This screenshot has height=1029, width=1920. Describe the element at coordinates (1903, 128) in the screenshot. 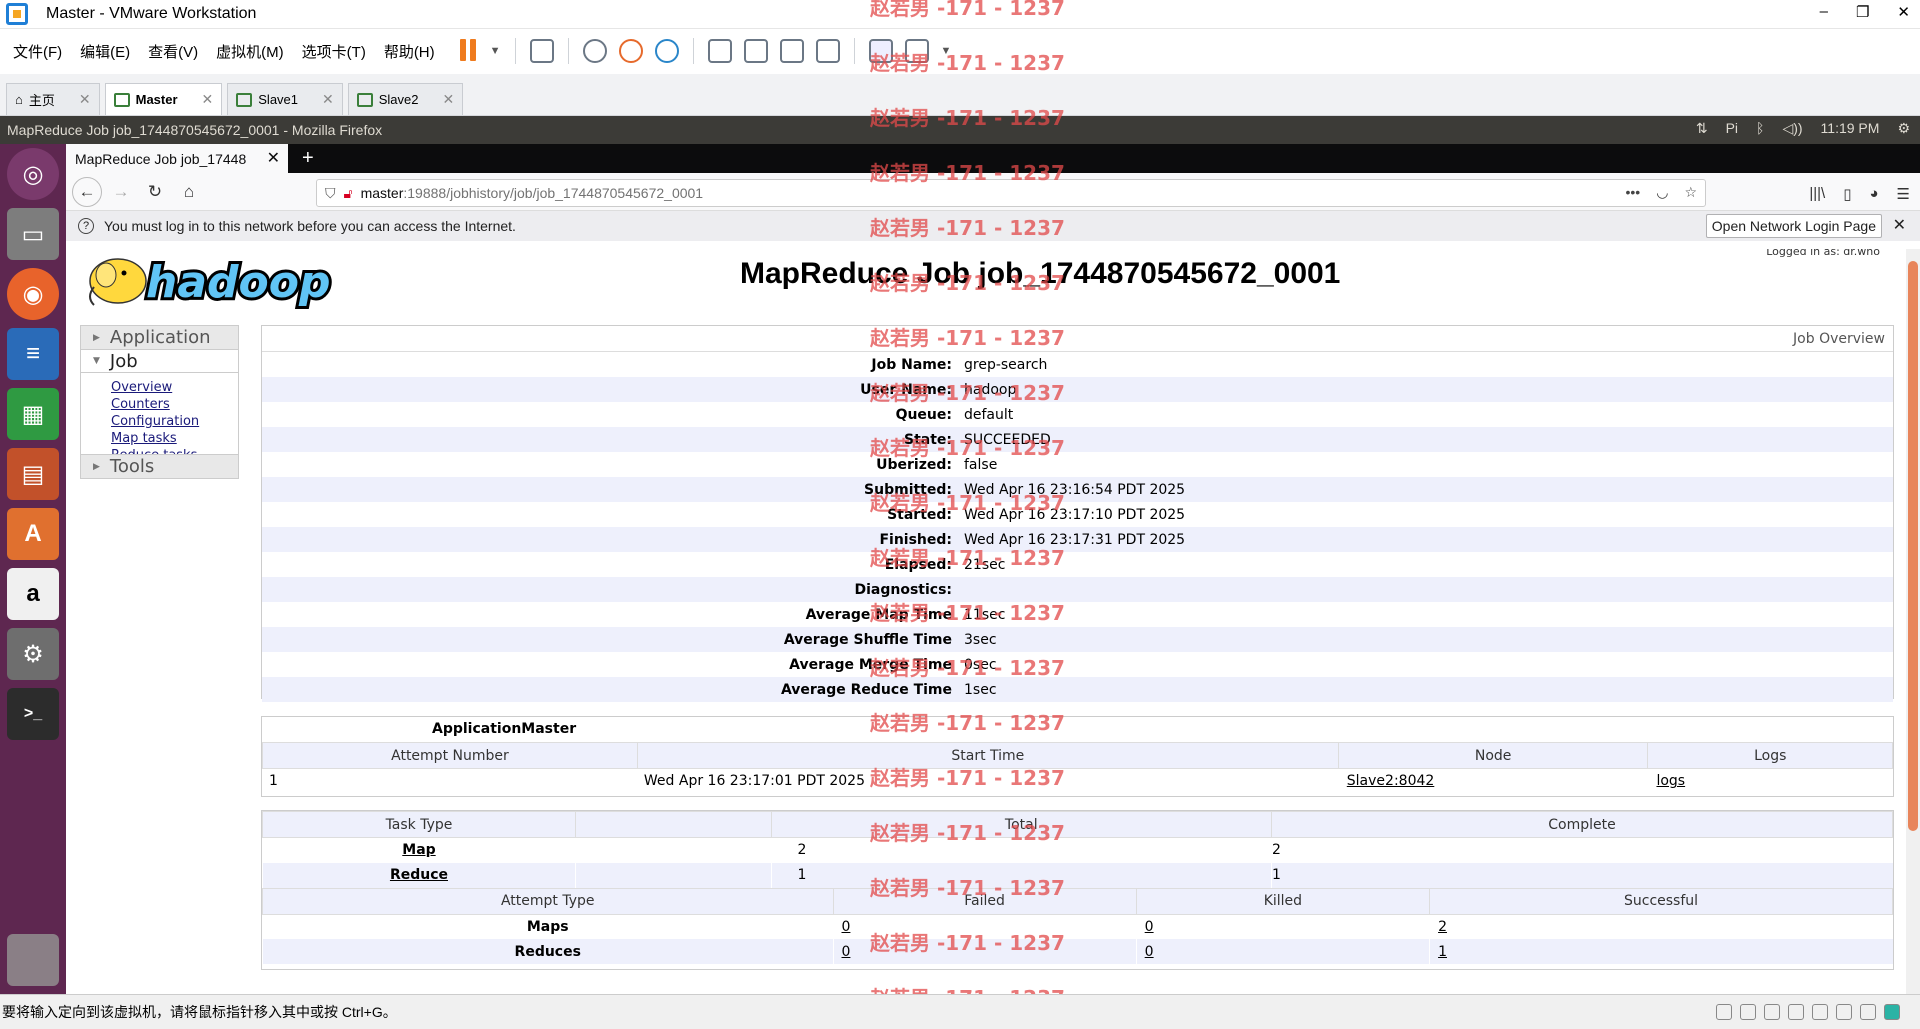

I see `settings-gear-icon: ⚙` at that location.